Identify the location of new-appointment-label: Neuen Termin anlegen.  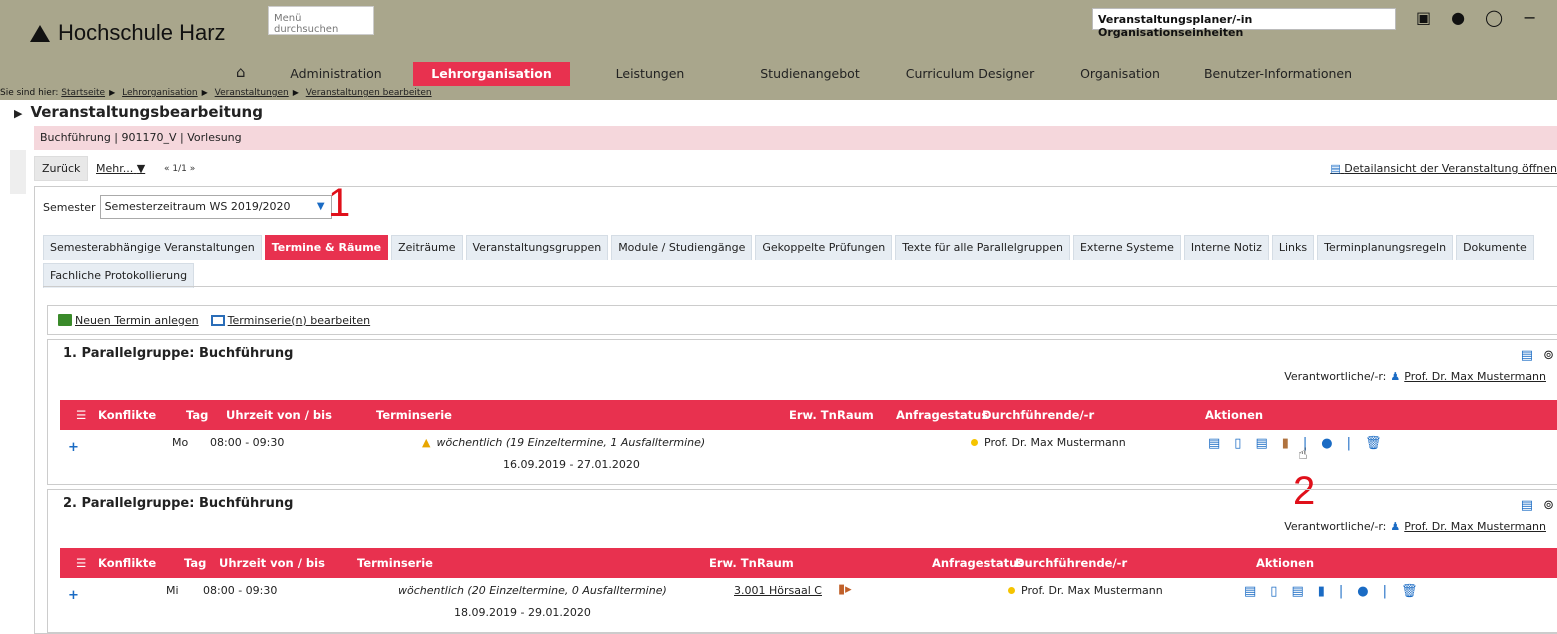
(137, 320).